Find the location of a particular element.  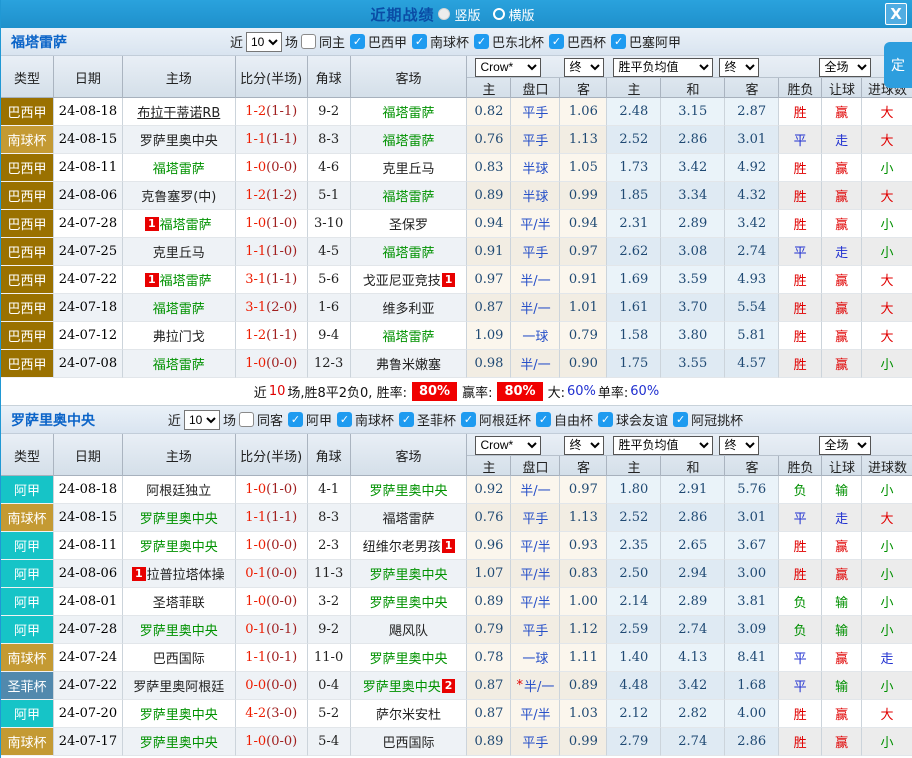

away-team-cell: 罗萨里奥中央 2 is located at coordinates (409, 686).